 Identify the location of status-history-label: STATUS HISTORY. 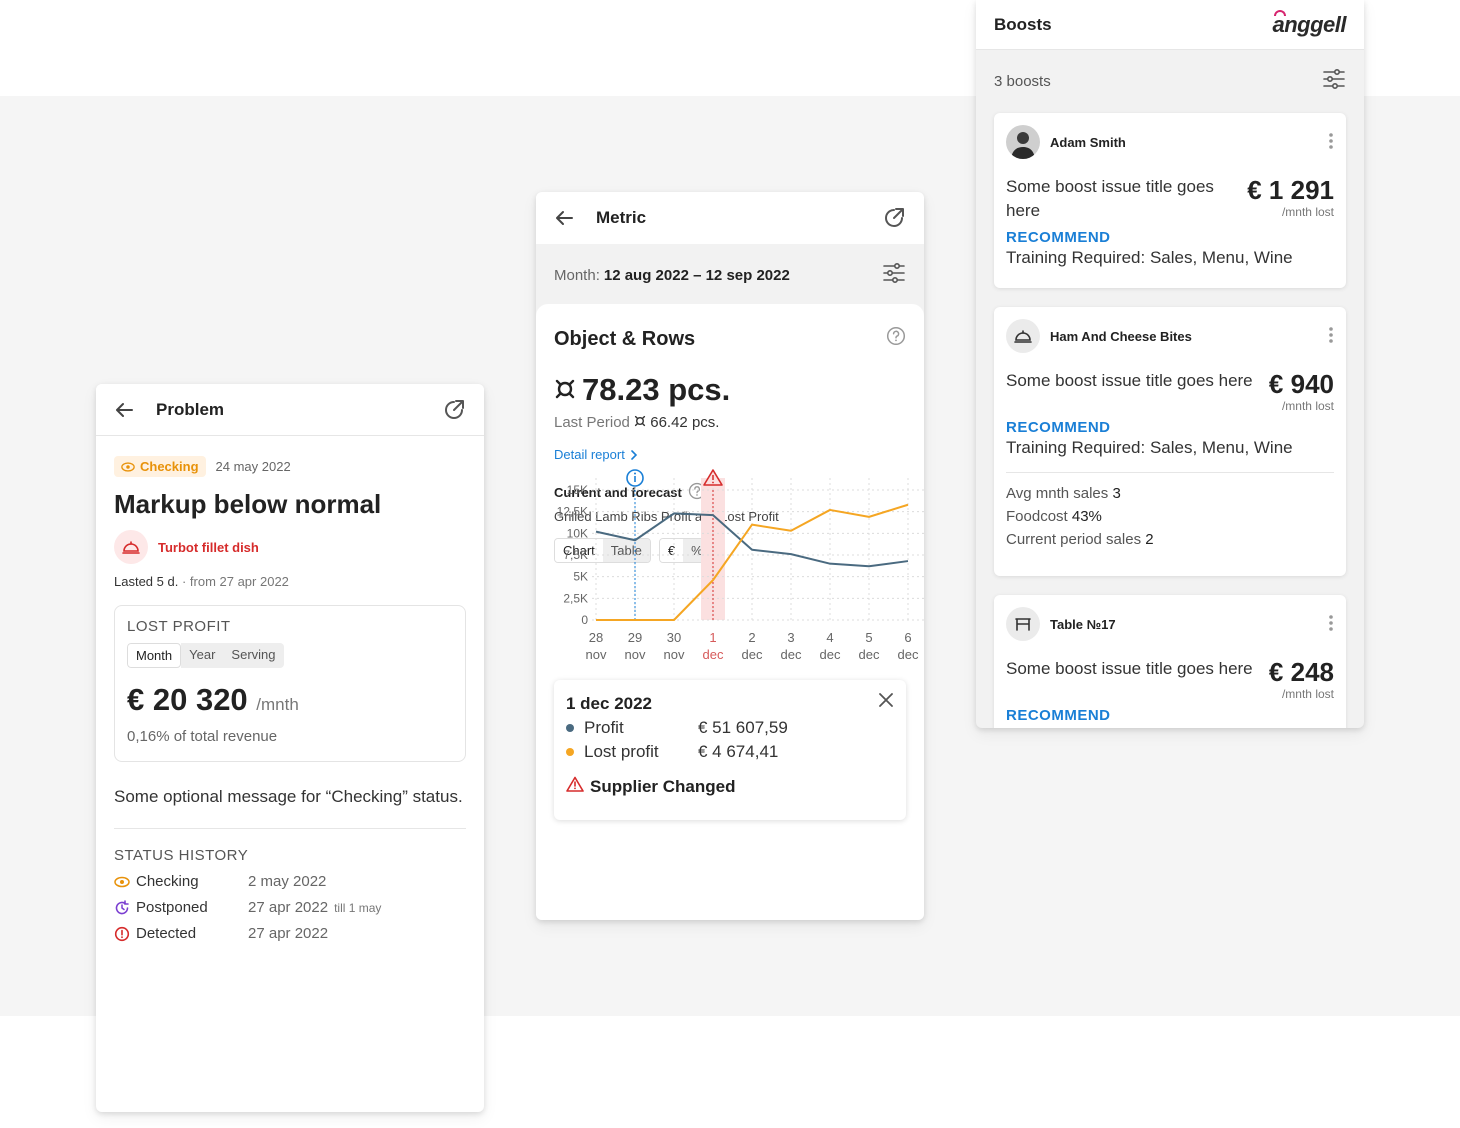
(181, 855).